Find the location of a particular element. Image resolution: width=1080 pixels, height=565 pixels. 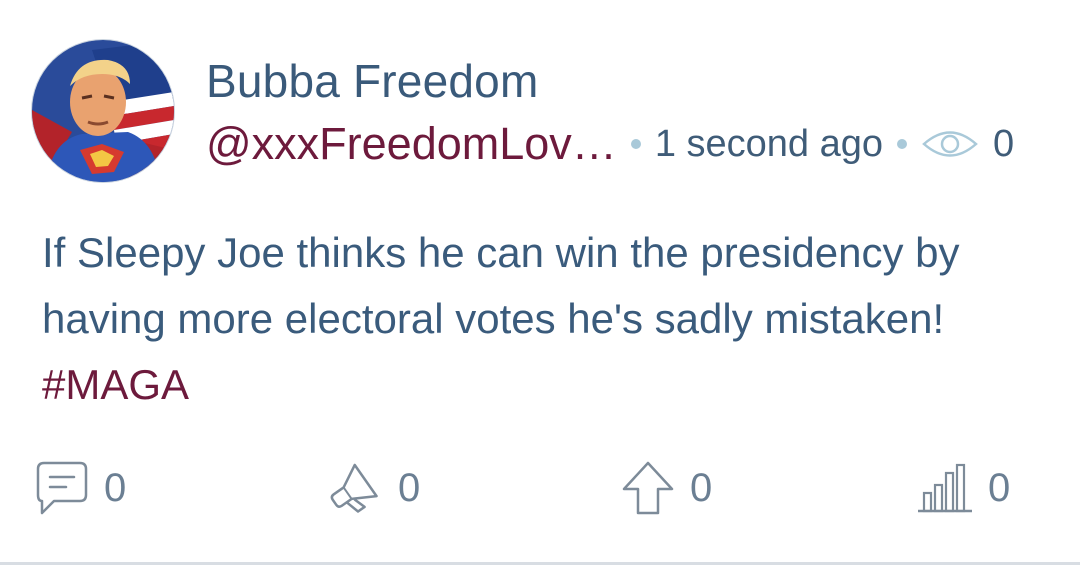

hashtag-link: #MAGA is located at coordinates (115, 385).